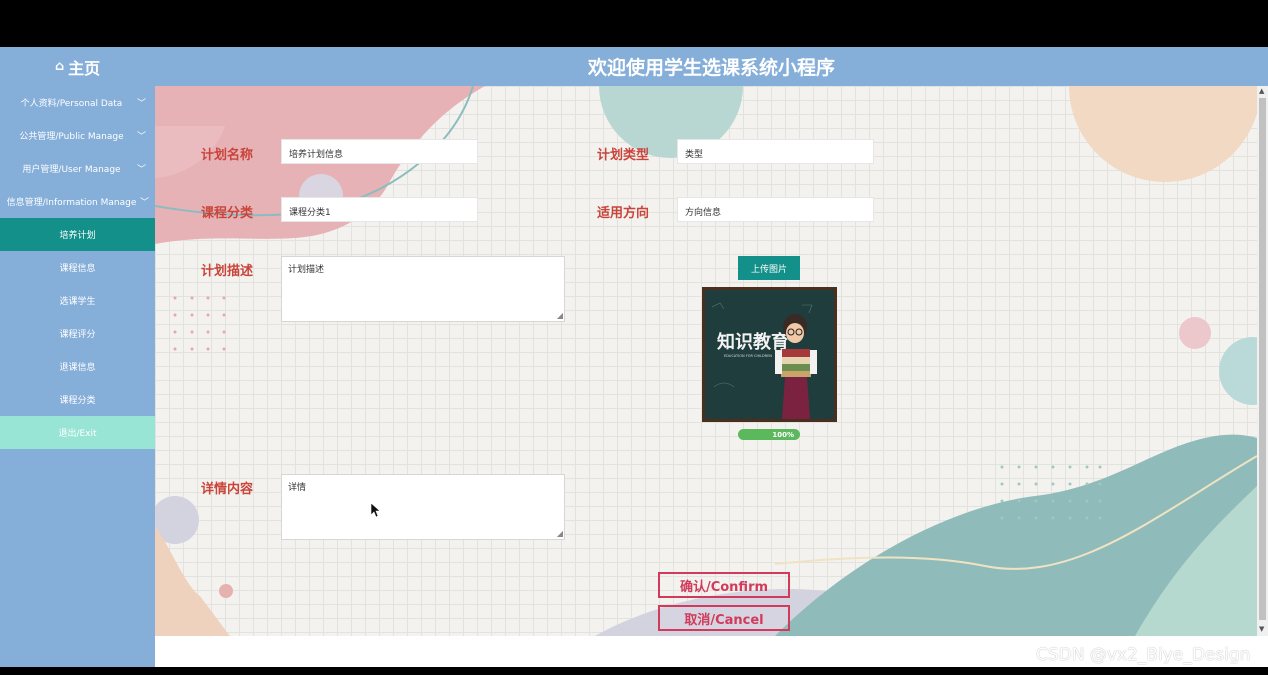  What do you see at coordinates (775, 151) in the screenshot?
I see `plan-type-input: 类型` at bounding box center [775, 151].